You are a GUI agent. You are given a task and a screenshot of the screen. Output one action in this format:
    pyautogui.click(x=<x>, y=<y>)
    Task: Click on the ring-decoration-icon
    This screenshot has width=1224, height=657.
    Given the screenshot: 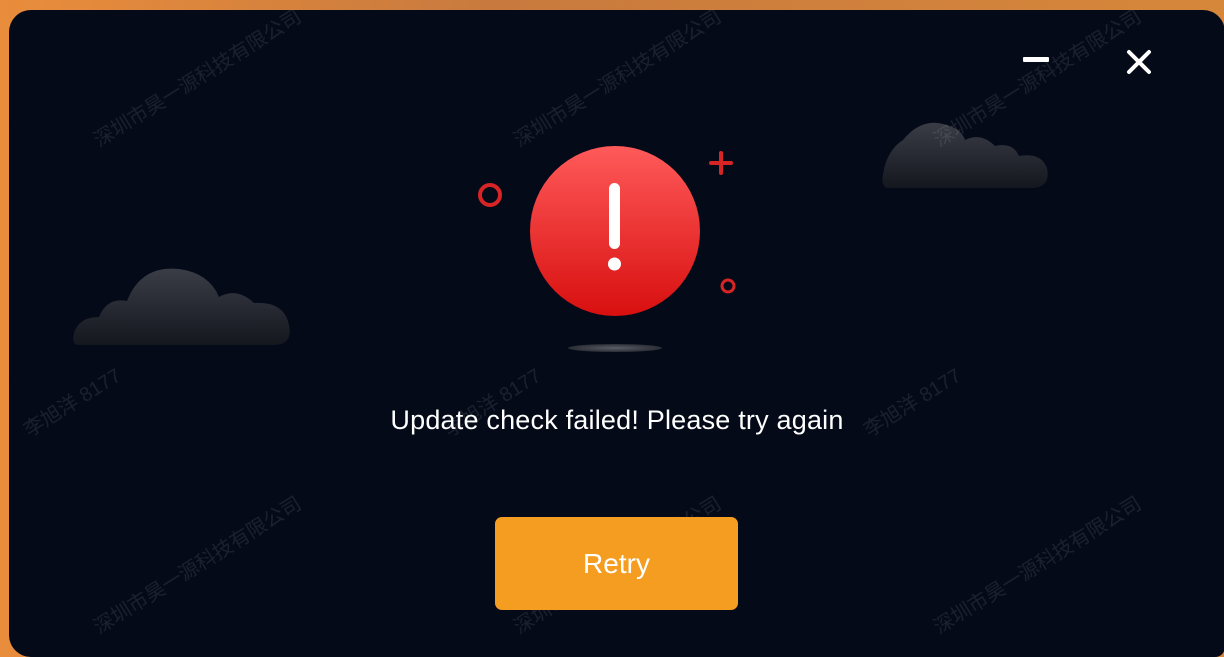 What is the action you would take?
    pyautogui.click(x=490, y=195)
    